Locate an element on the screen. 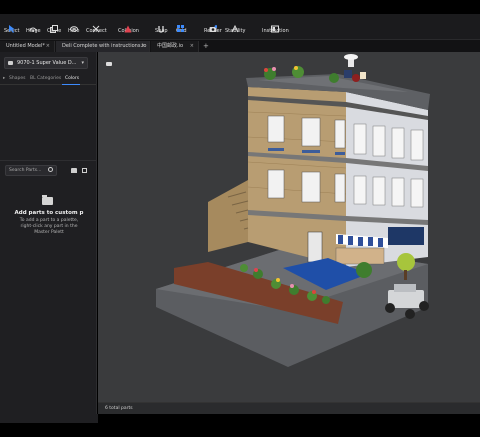 This screenshot has width=480, height=437. brick-view-icon is located at coordinates (74, 170).